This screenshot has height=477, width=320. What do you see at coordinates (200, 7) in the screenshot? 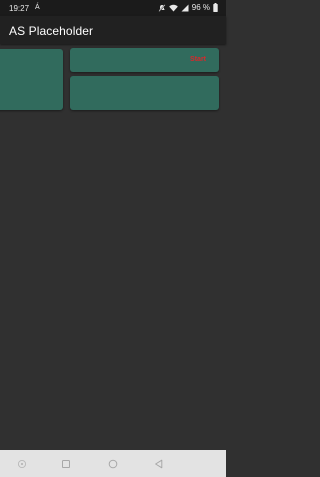
I see `battery-percent: 96 %` at bounding box center [200, 7].